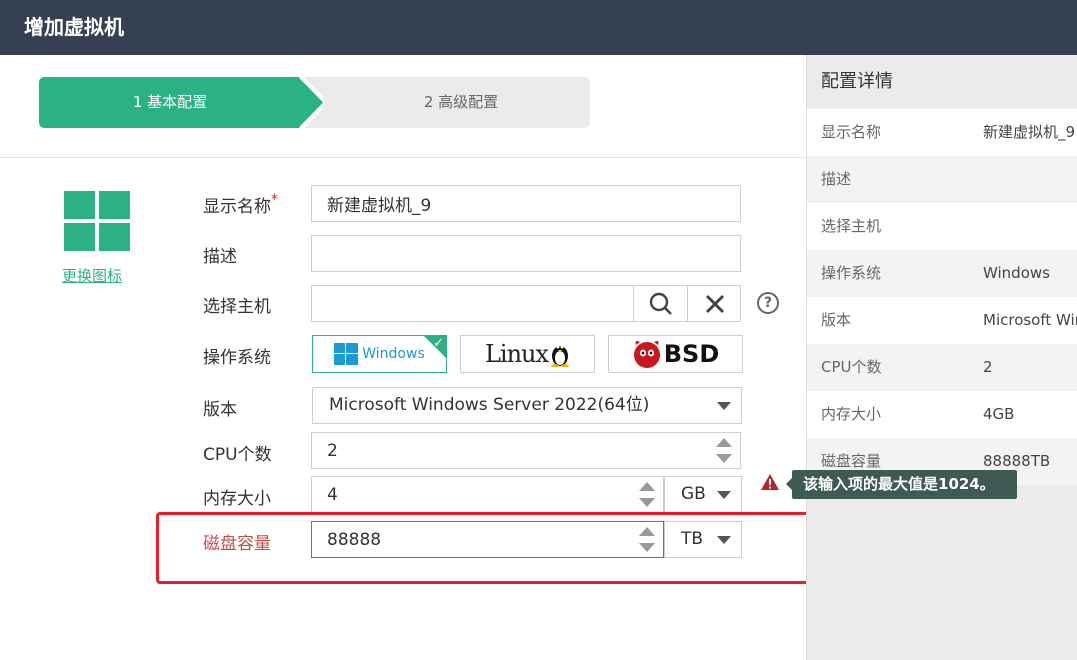 This screenshot has height=660, width=1077. I want to click on os-option-windows-label: Windows, so click(393, 354).